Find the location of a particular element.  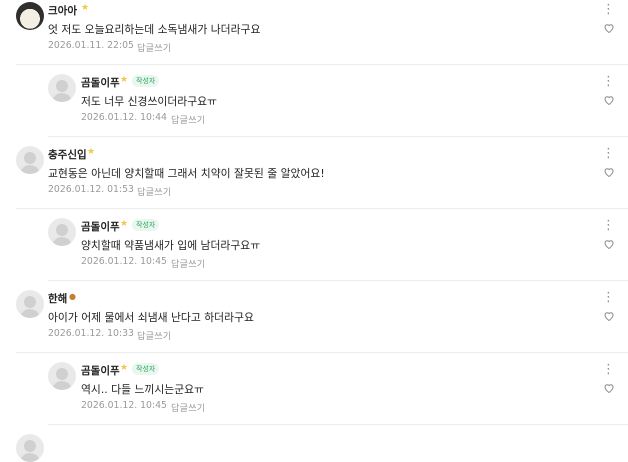

comment-date: 2026.01.11. 22:05 is located at coordinates (91, 45).